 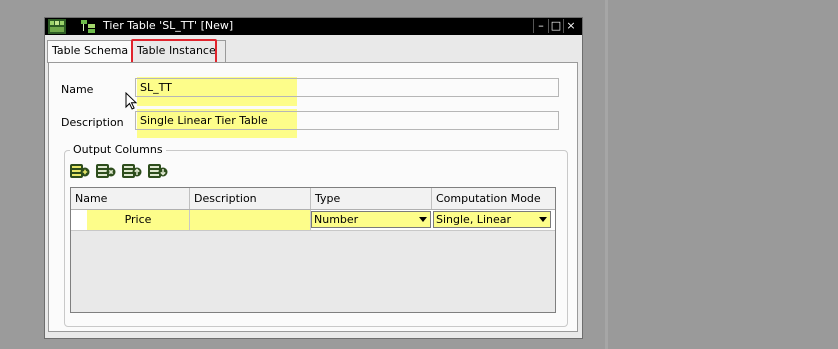 What do you see at coordinates (347, 120) in the screenshot?
I see `description-field: Single Linear Tier Table` at bounding box center [347, 120].